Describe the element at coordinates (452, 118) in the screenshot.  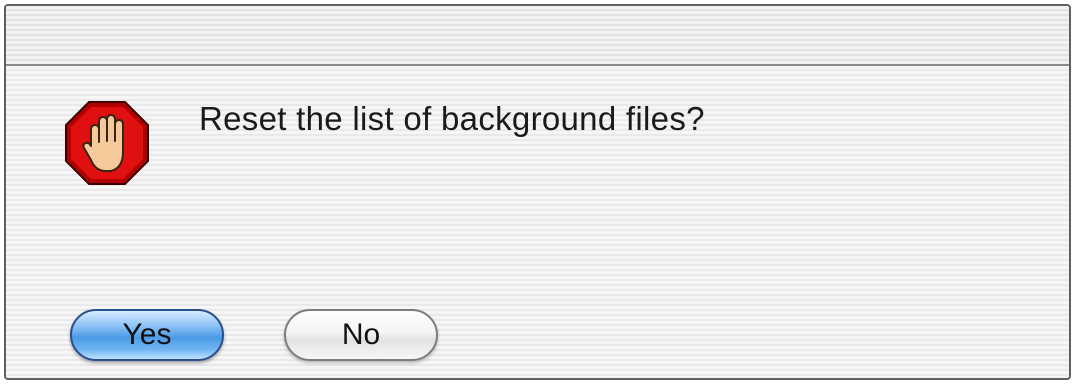
I see `dialog-message: Reset the list of background files?` at that location.